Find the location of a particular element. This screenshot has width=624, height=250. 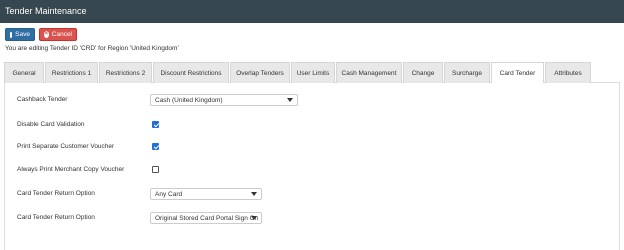

tab-label: Attributes is located at coordinates (568, 73).